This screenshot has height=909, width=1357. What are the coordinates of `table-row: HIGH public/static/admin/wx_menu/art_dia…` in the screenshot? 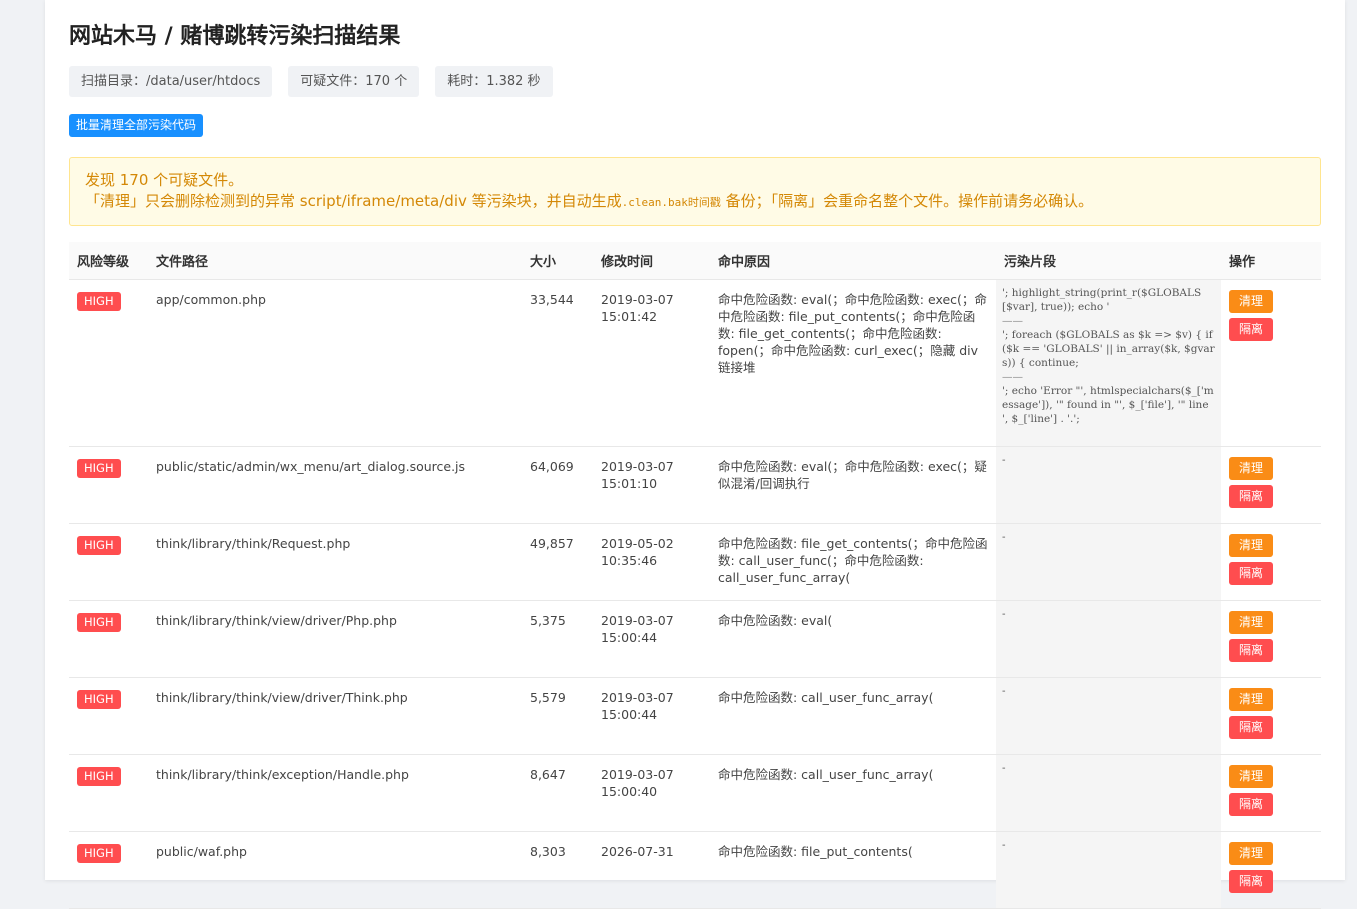 It's located at (695, 485).